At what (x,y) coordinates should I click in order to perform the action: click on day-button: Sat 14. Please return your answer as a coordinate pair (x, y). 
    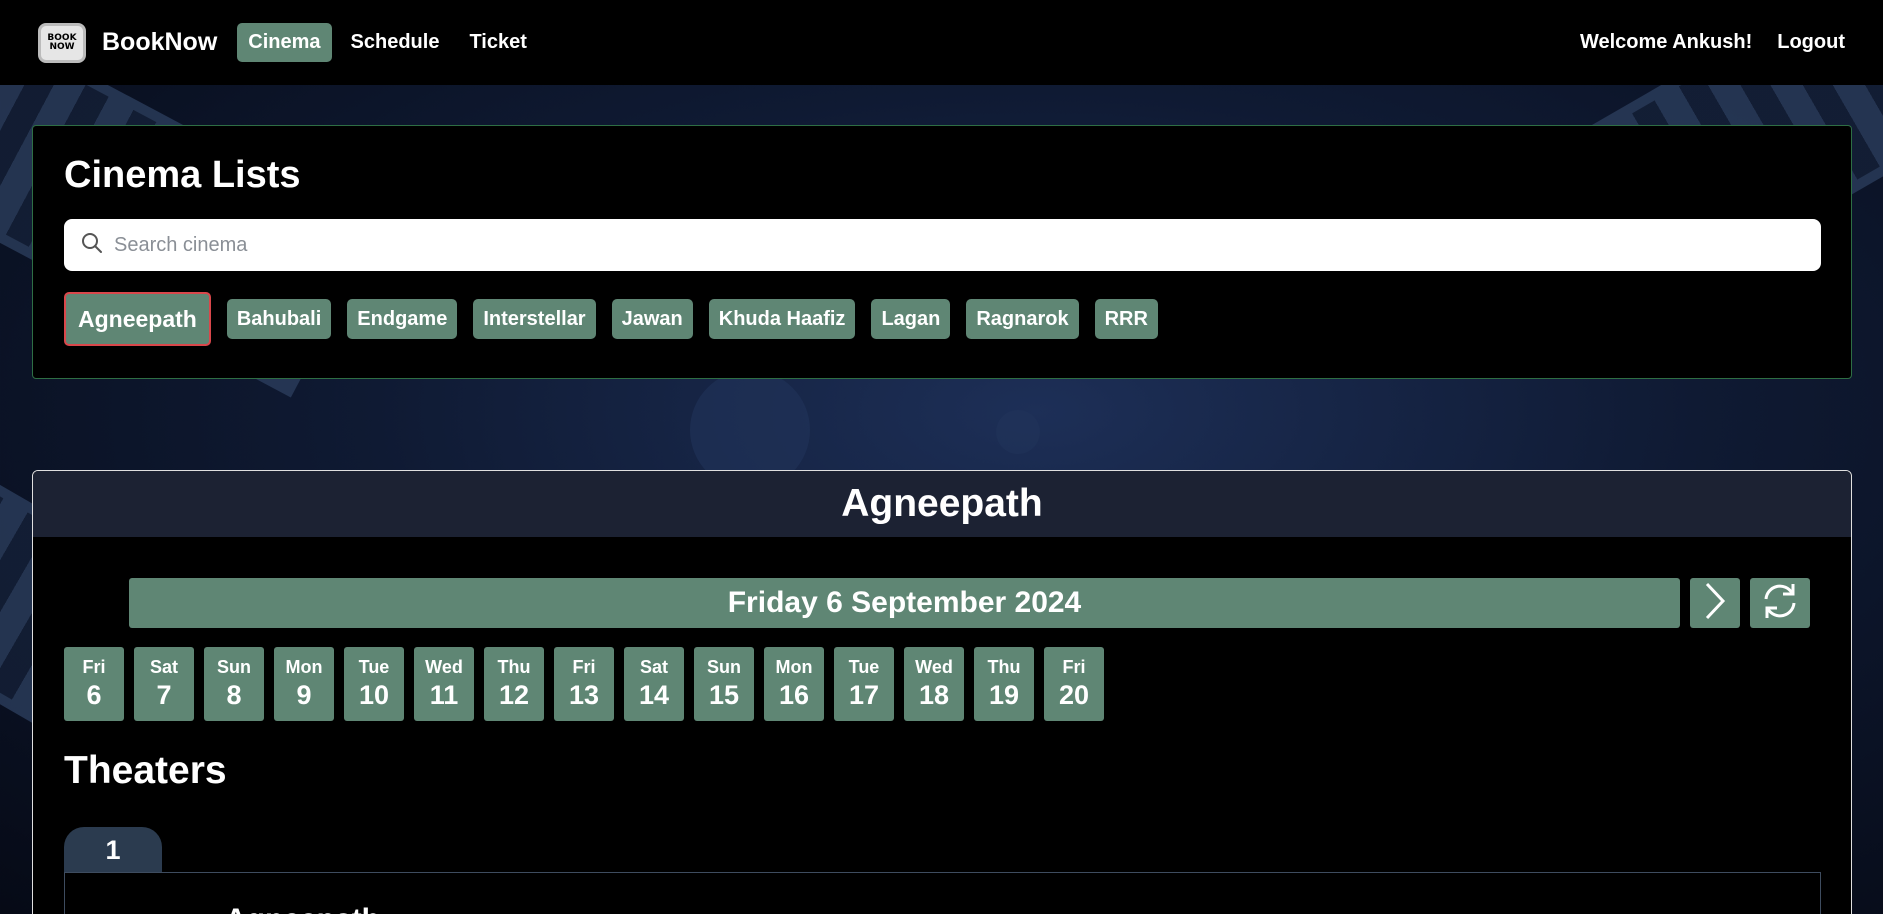
    Looking at the image, I should click on (654, 684).